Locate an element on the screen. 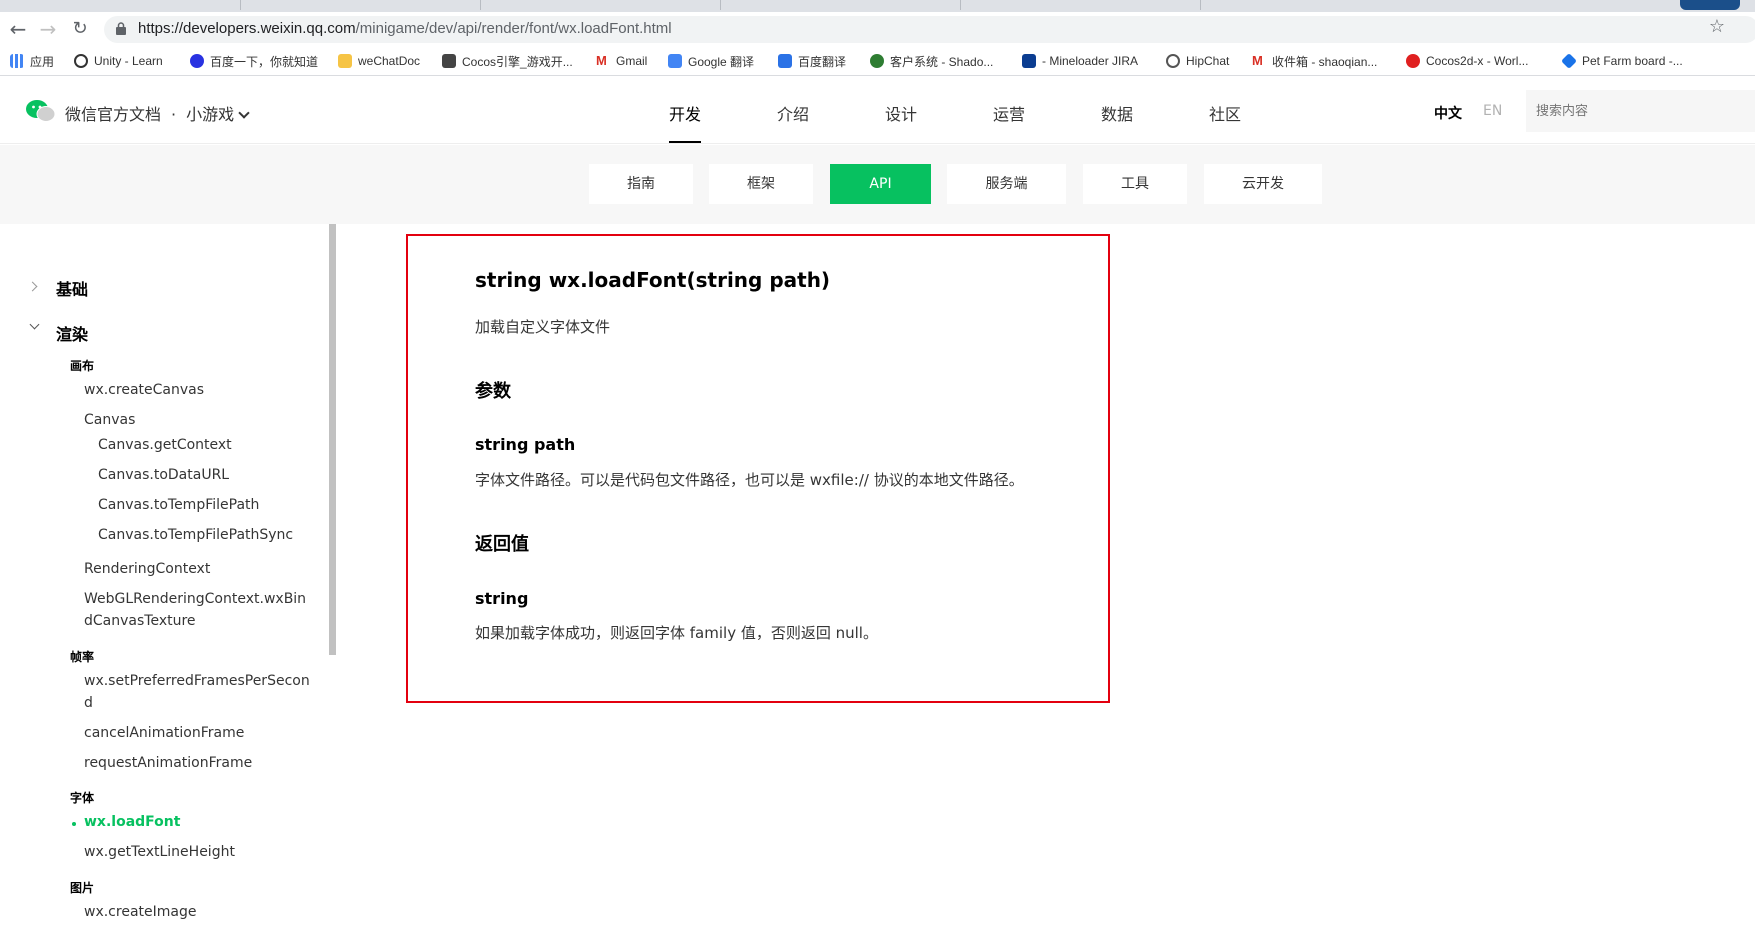 The image size is (1755, 930). nav-data: 数据 is located at coordinates (1117, 113).